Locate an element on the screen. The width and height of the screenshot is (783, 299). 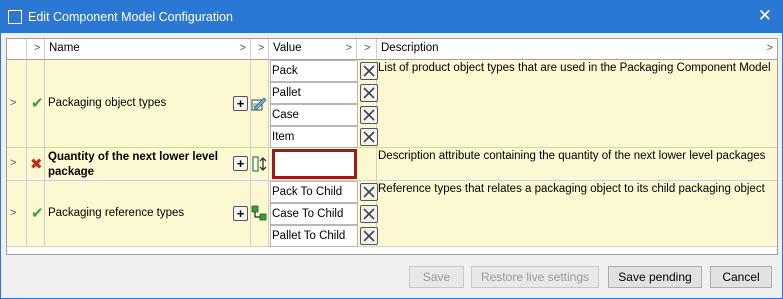
numeric-attribute-icon is located at coordinates (259, 164).